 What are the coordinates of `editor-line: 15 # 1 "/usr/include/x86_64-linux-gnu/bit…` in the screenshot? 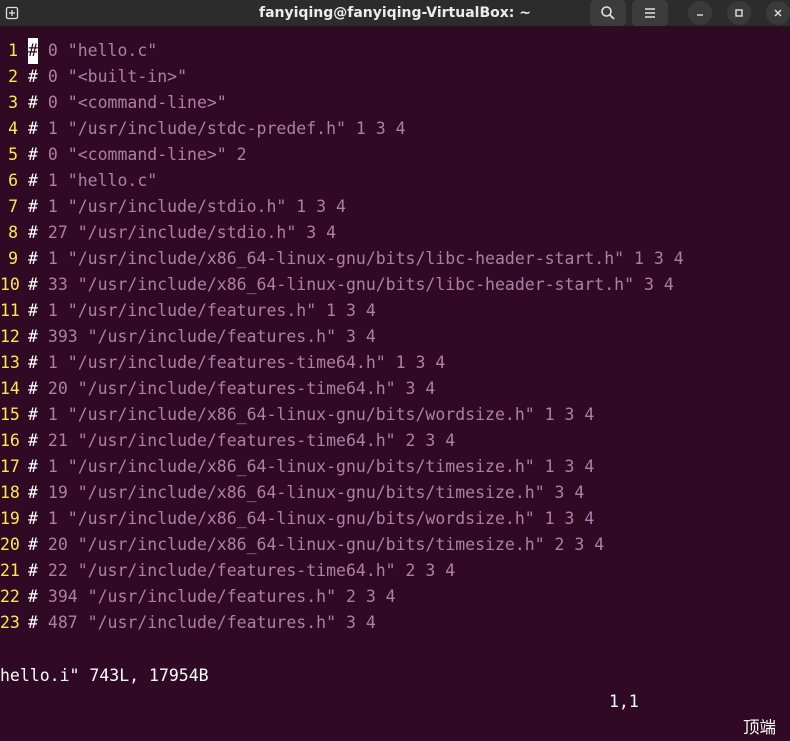 It's located at (395, 415).